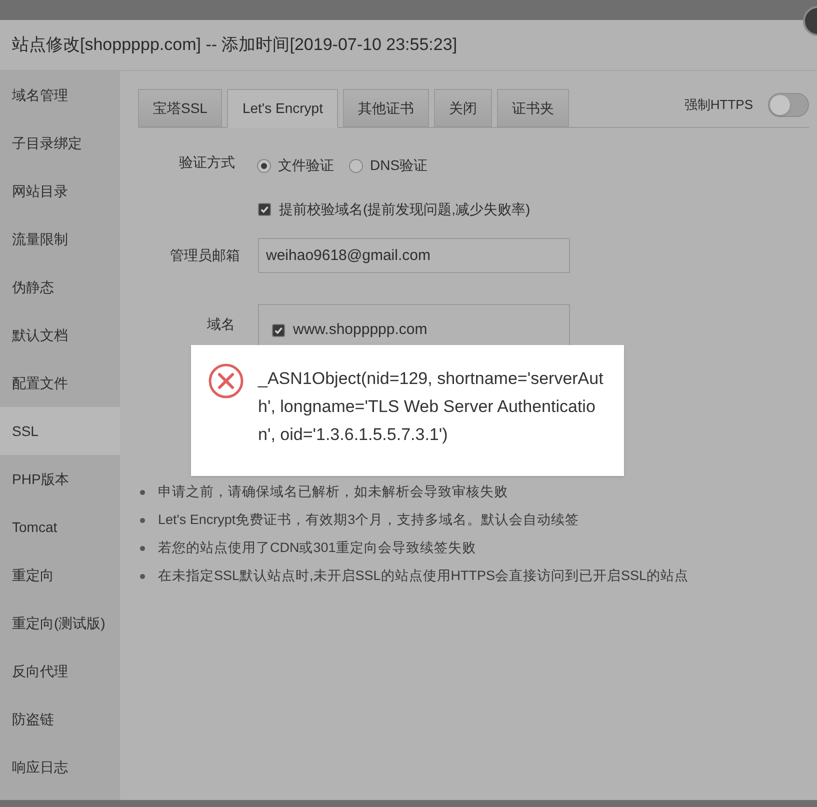 The width and height of the screenshot is (817, 807). Describe the element at coordinates (60, 239) in the screenshot. I see `sidebar-item: 流量限制` at that location.